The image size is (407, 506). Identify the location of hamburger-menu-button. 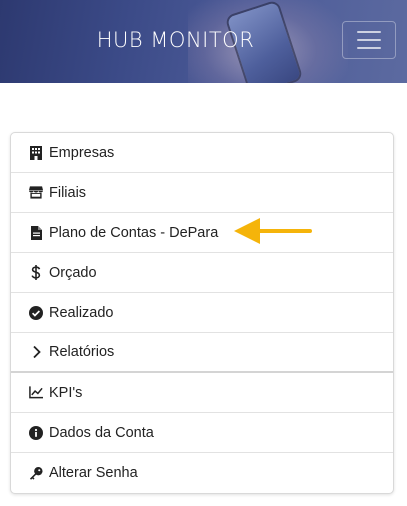
(369, 40).